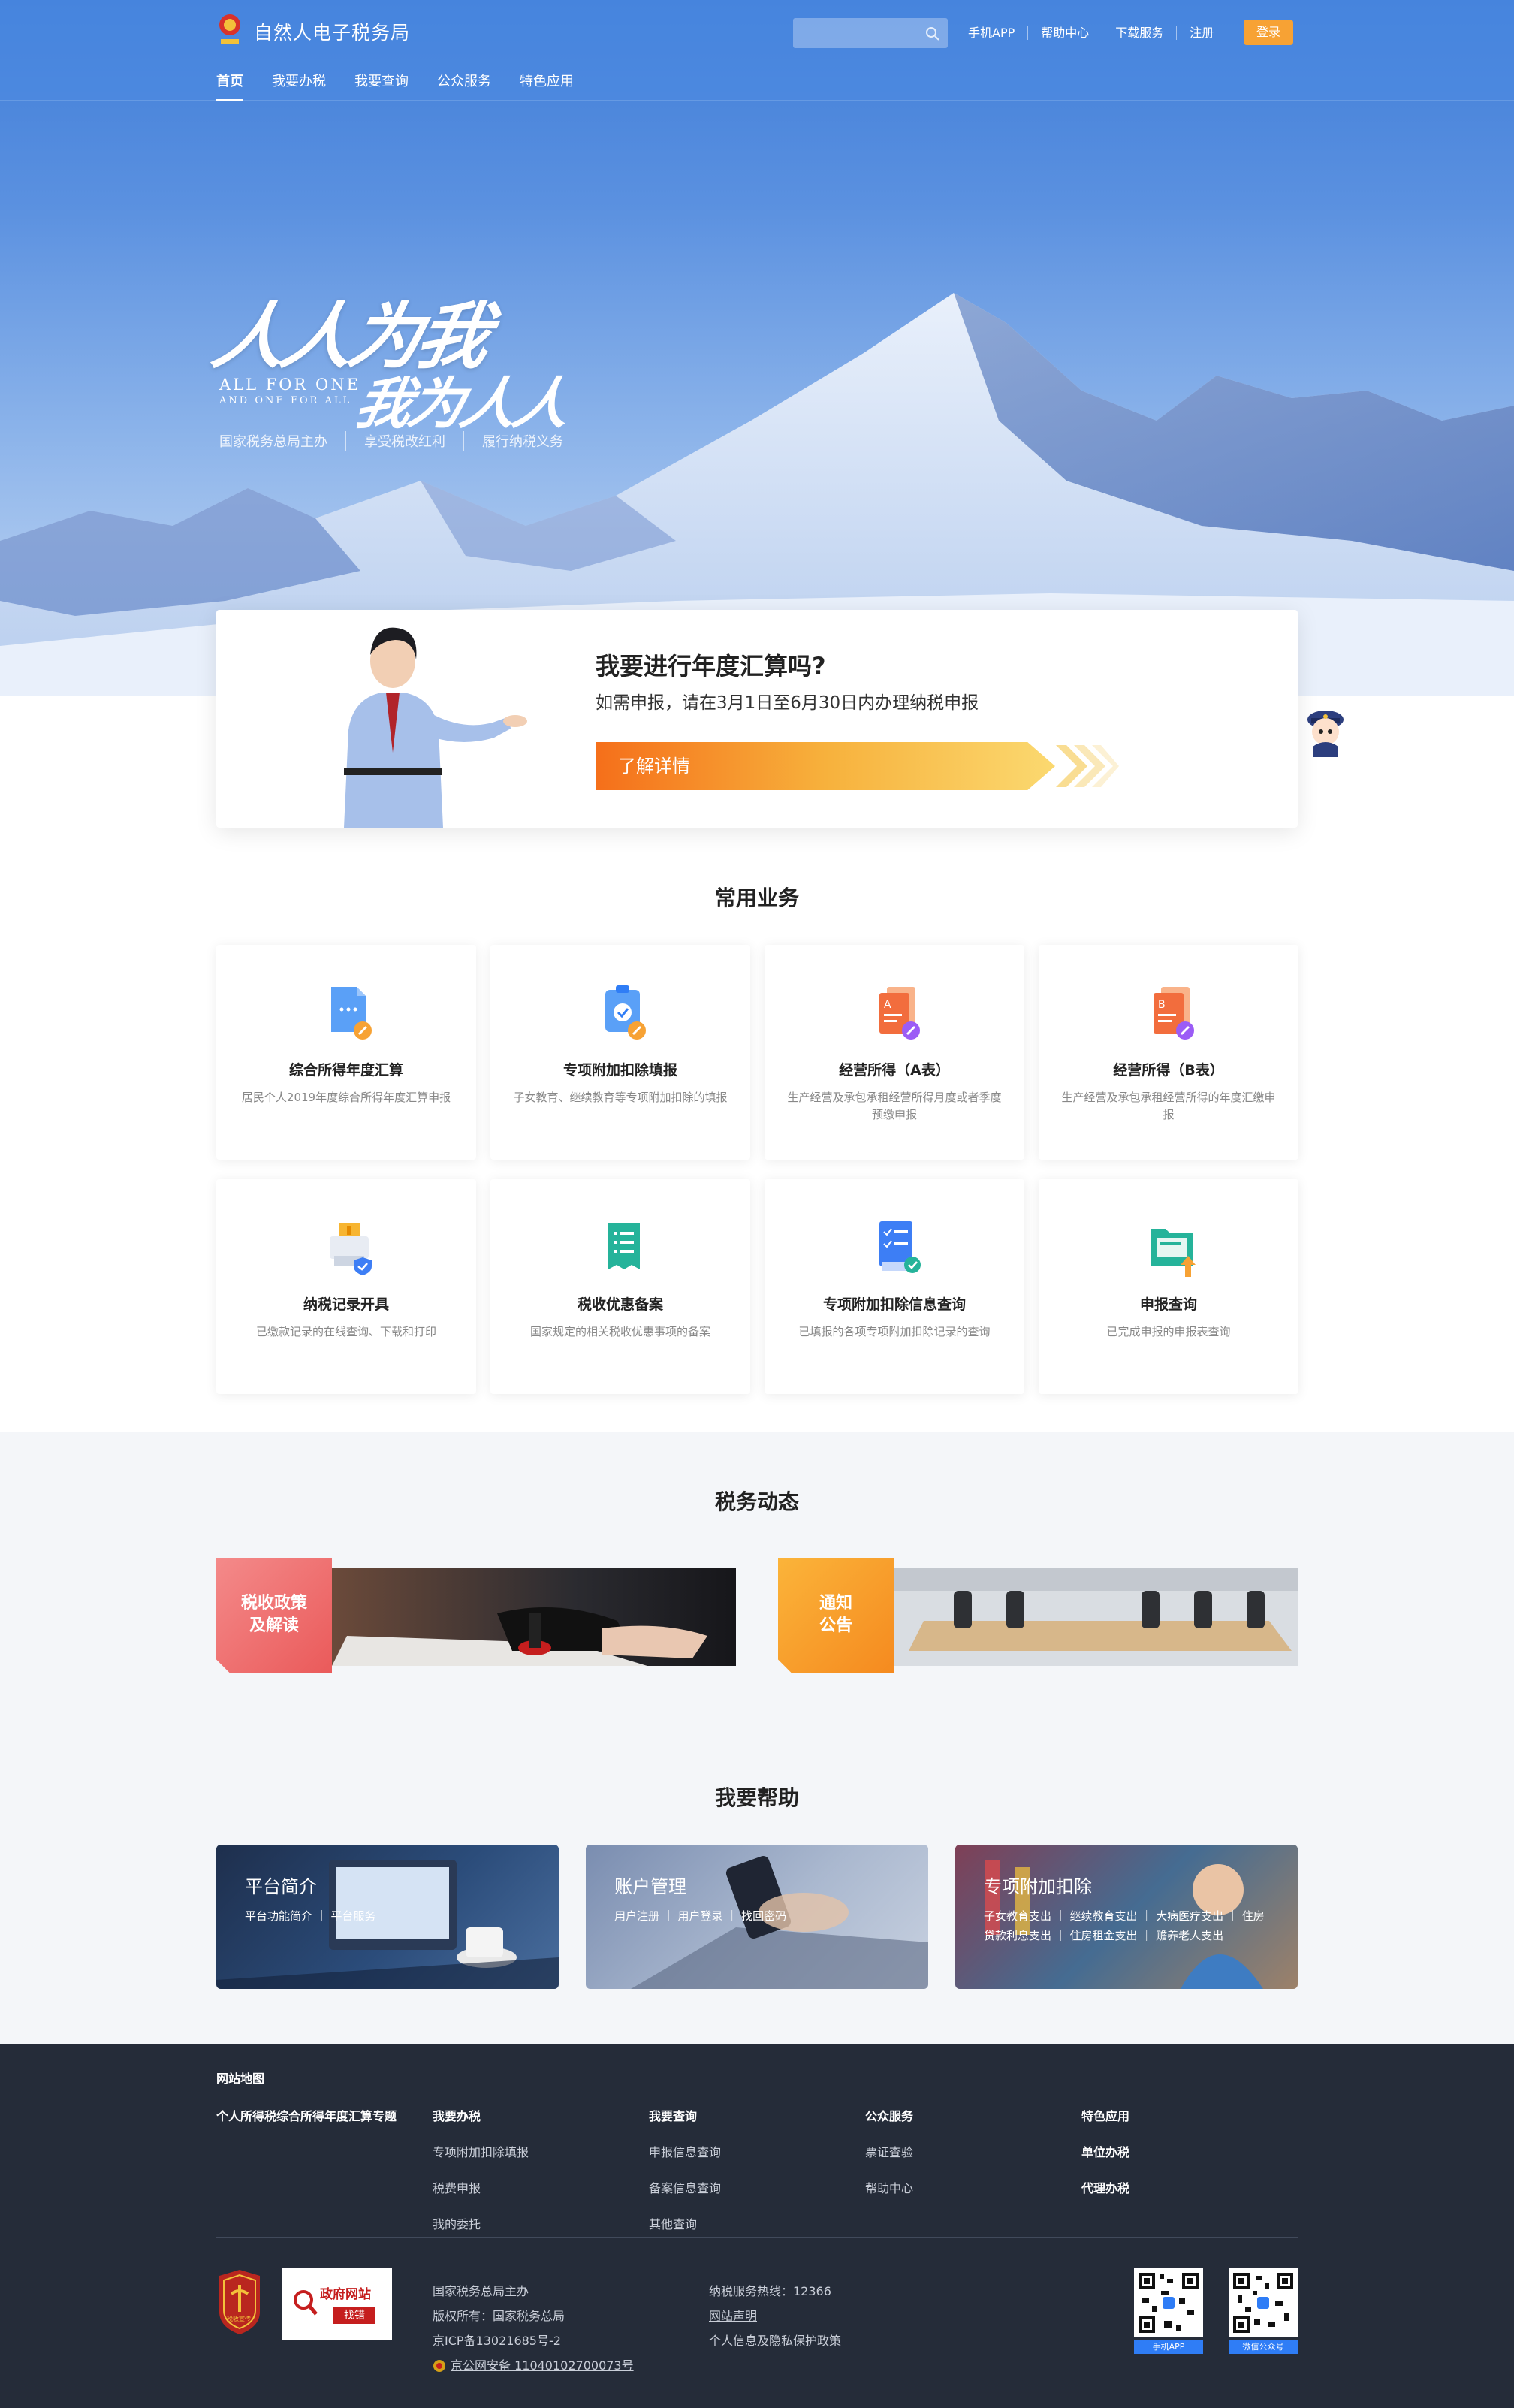 Image resolution: width=1514 pixels, height=2408 pixels. I want to click on nav-home: 首页, so click(229, 86).